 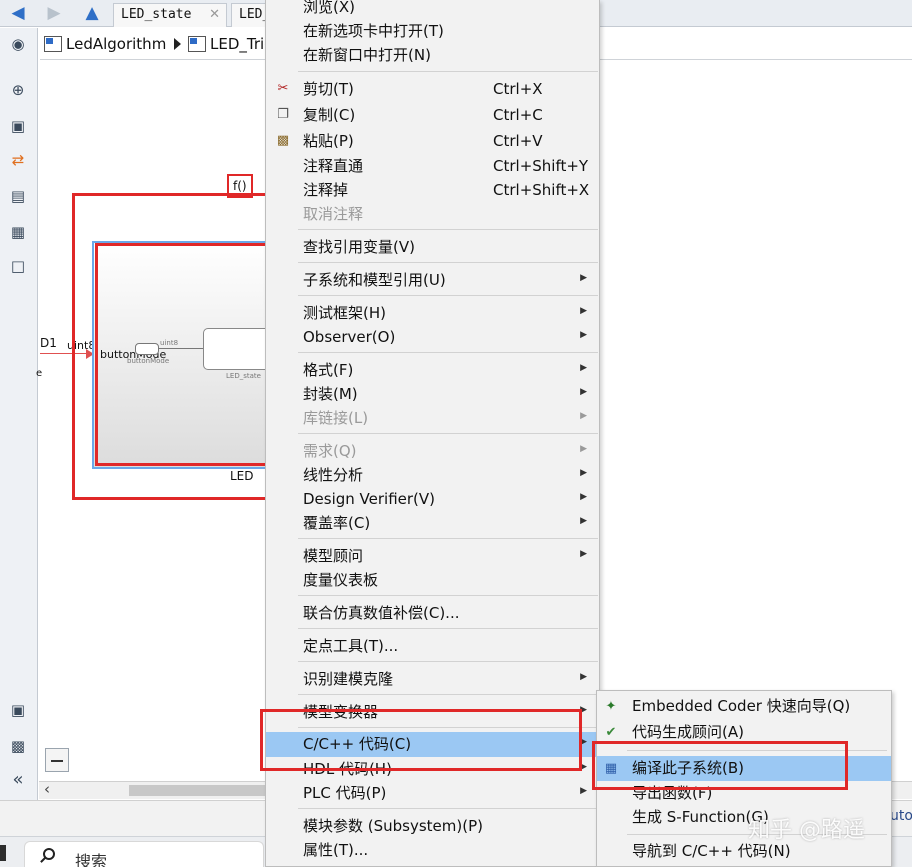 I want to click on menu-label: Observer(O), so click(x=349, y=337).